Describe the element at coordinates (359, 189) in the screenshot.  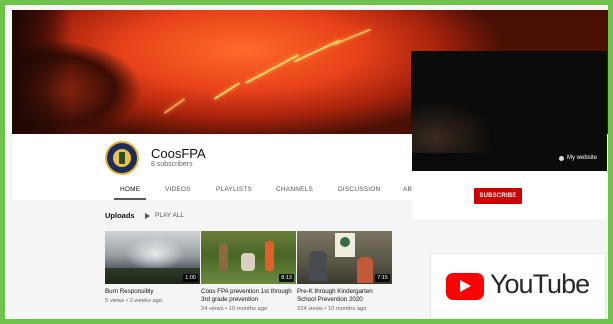
I see `tab-discussion: DISCUSSION` at that location.